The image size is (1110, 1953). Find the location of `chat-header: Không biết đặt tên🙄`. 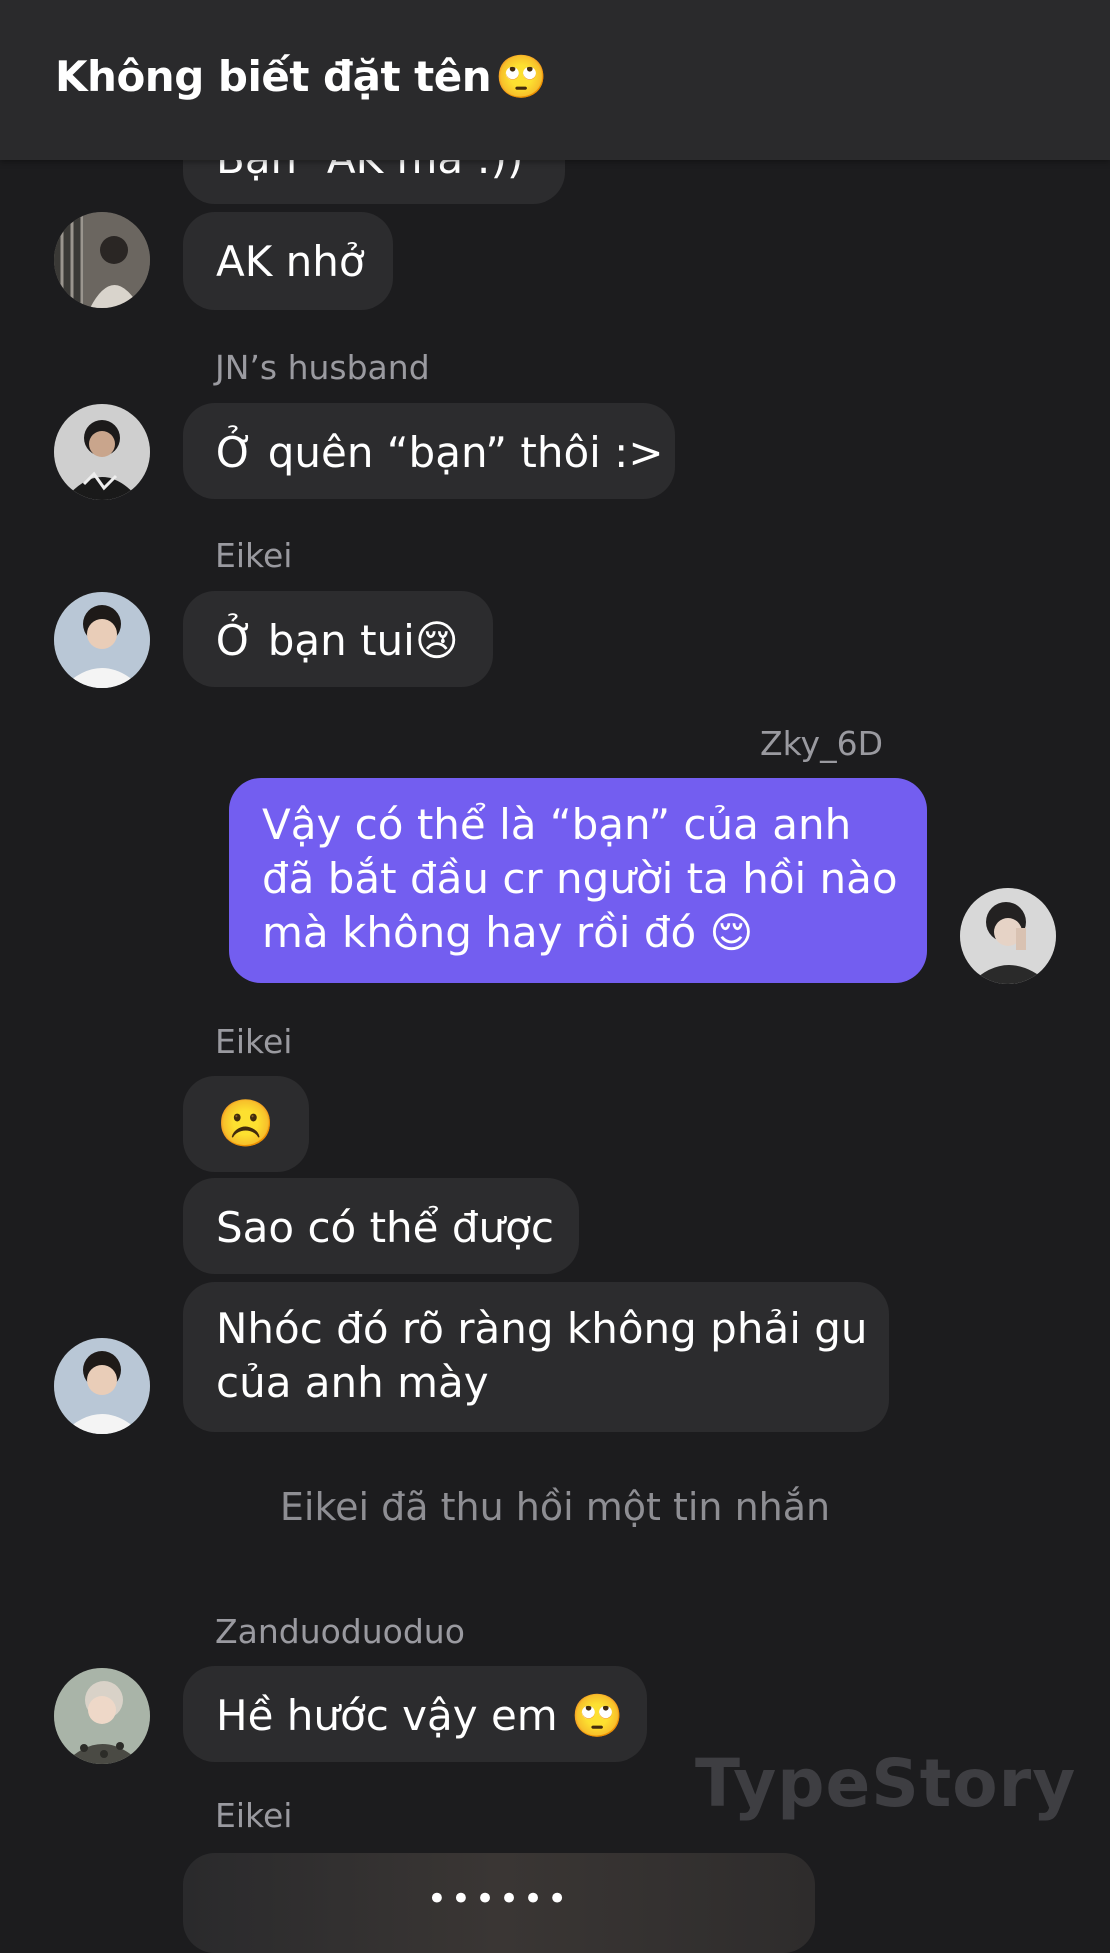

chat-header: Không biết đặt tên🙄 is located at coordinates (555, 80).